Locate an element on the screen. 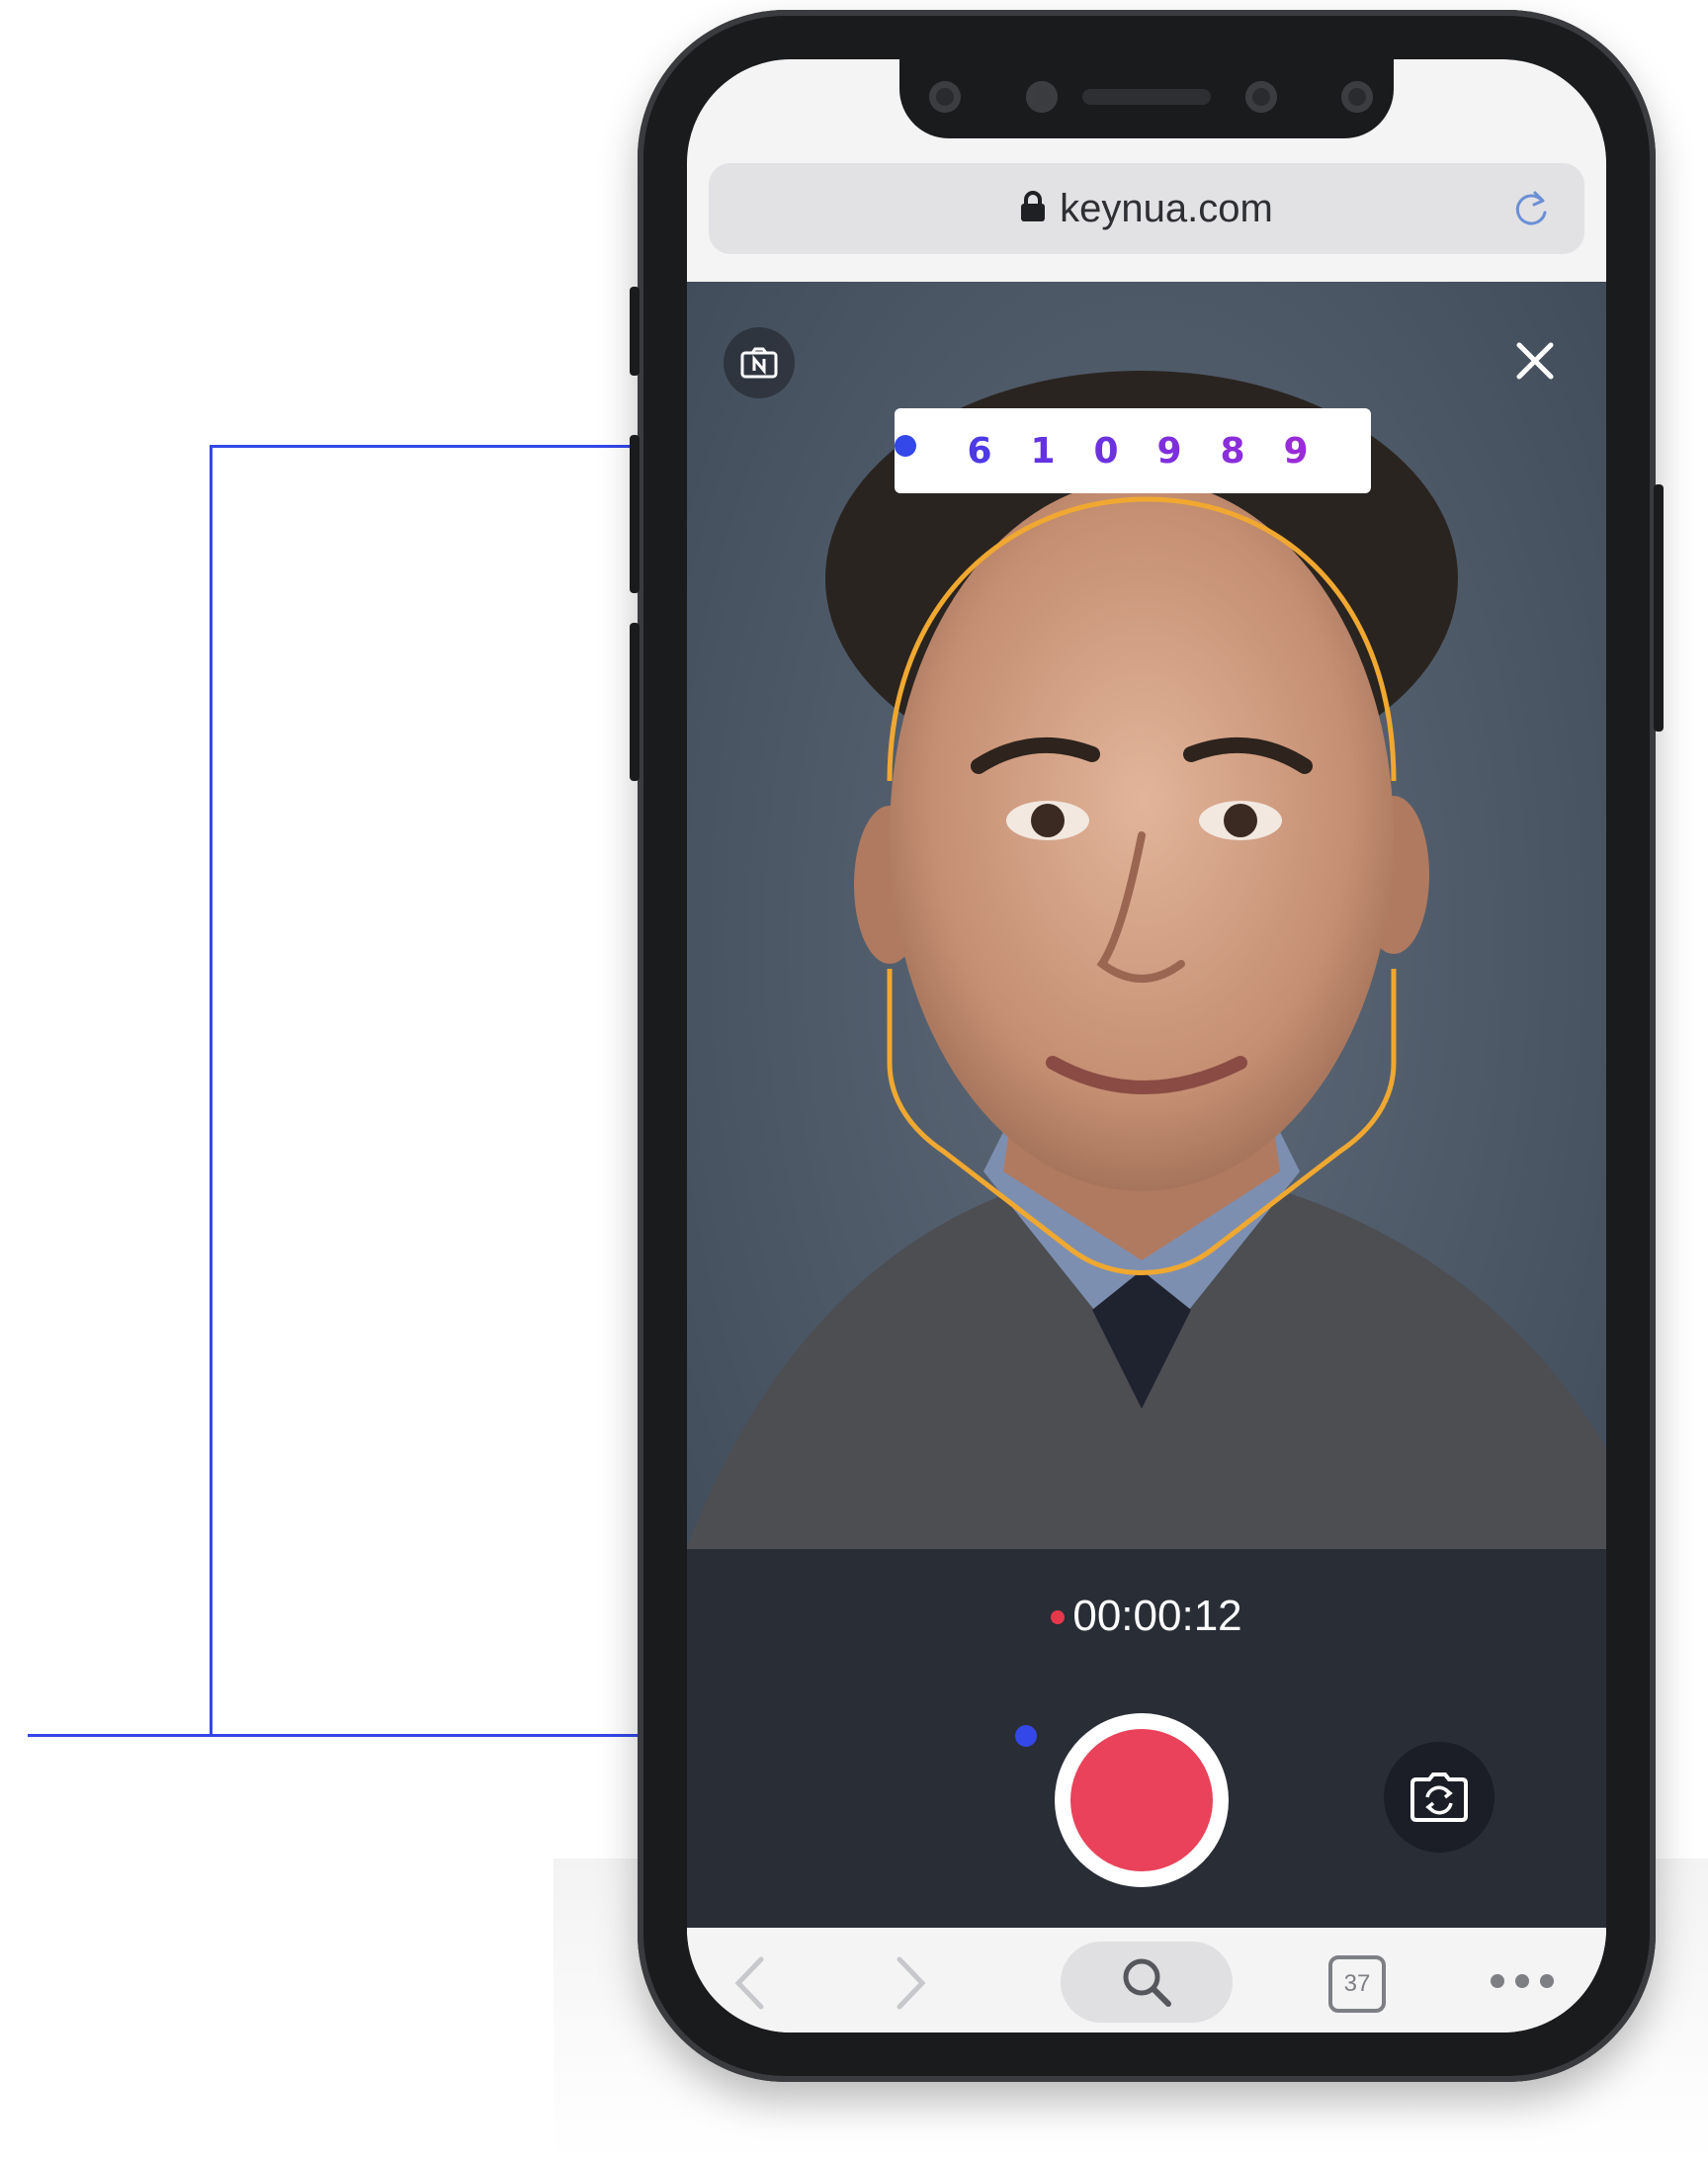 This screenshot has width=1708, height=2162. timer-text: 00:00:12 is located at coordinates (1157, 1616).